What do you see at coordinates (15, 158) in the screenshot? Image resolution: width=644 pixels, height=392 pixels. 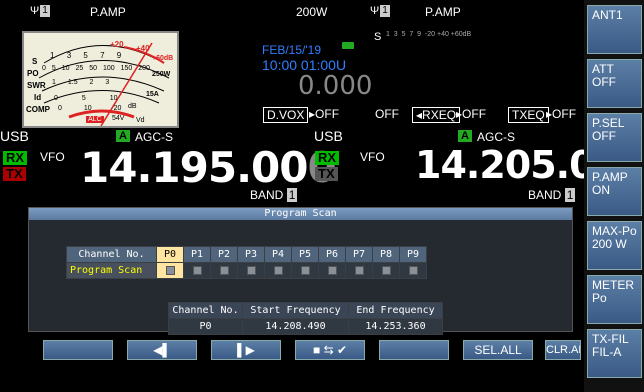 I see `vfo-a-rx-badge: RX` at bounding box center [15, 158].